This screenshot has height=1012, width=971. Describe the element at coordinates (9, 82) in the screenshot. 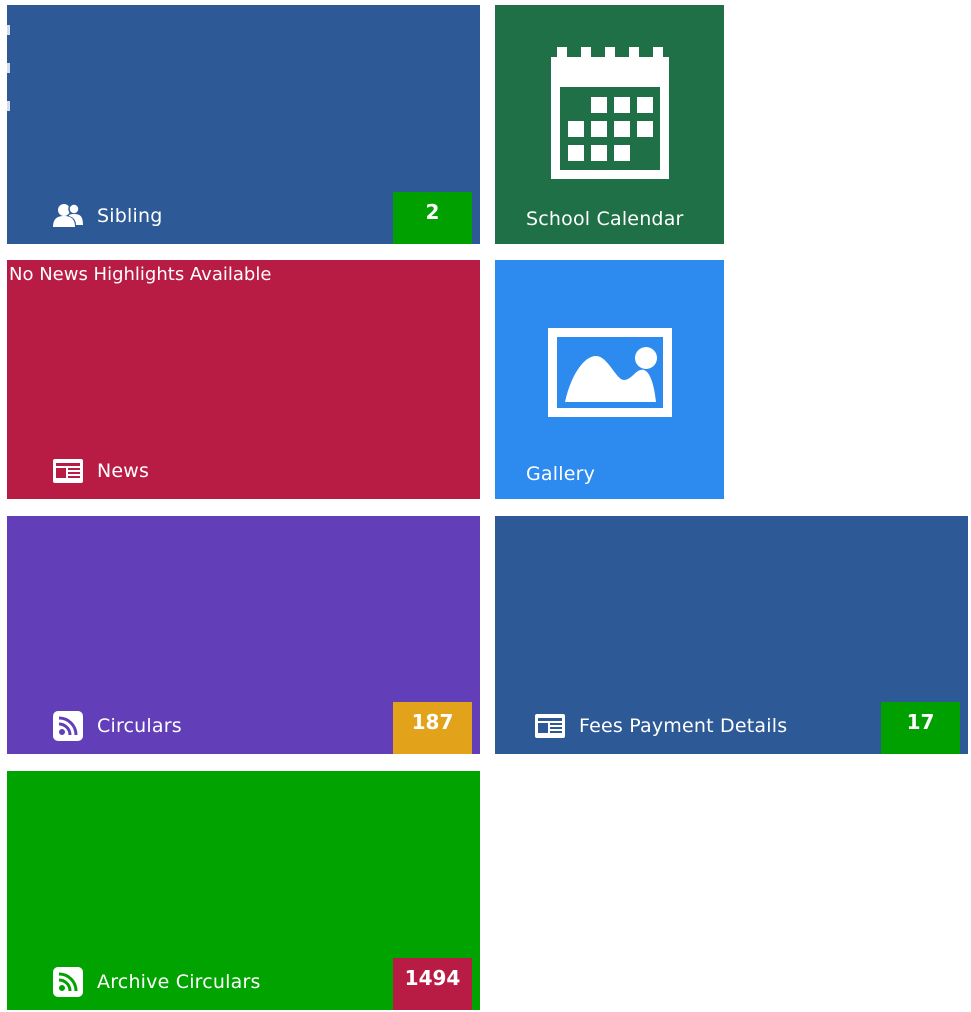

I see `clipped-text-fragments` at that location.